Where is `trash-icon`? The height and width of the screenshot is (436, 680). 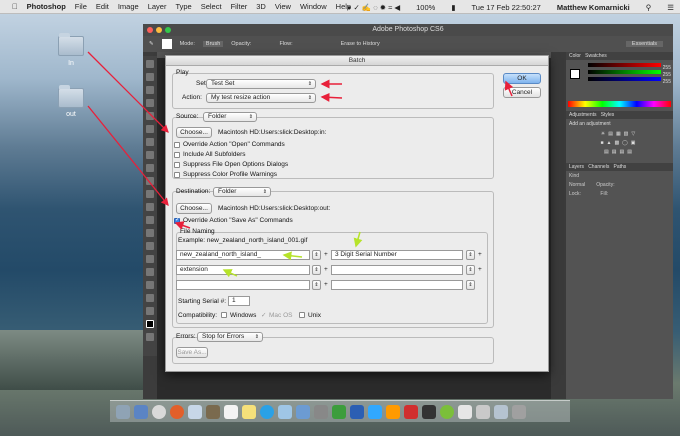
trash-icon is located at coordinates (519, 411).